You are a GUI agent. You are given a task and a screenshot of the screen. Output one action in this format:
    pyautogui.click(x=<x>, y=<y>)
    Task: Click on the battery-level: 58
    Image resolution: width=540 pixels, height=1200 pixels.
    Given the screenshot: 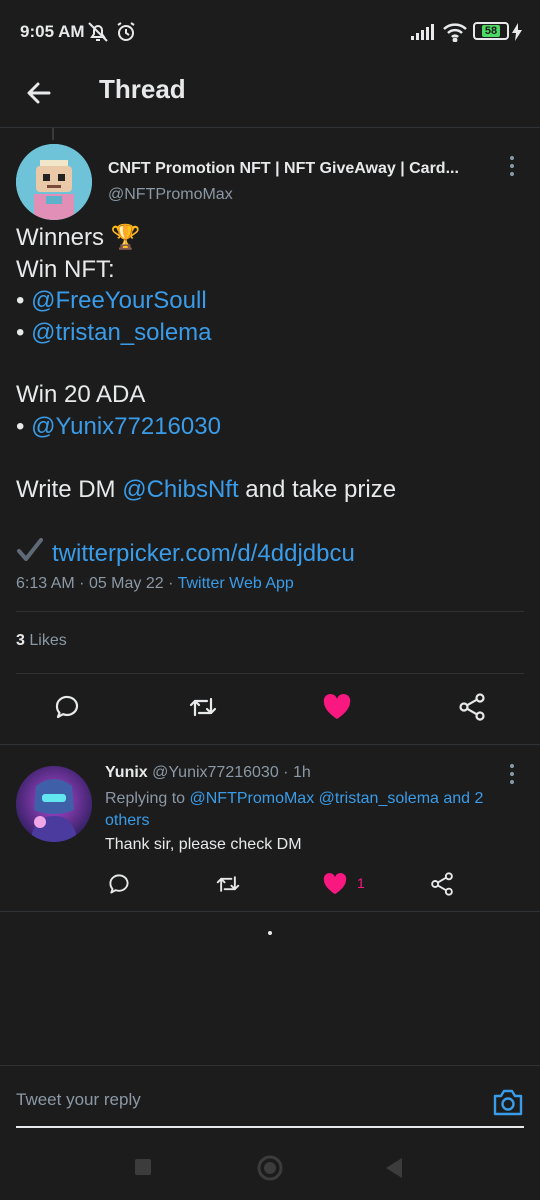 What is the action you would take?
    pyautogui.click(x=491, y=31)
    